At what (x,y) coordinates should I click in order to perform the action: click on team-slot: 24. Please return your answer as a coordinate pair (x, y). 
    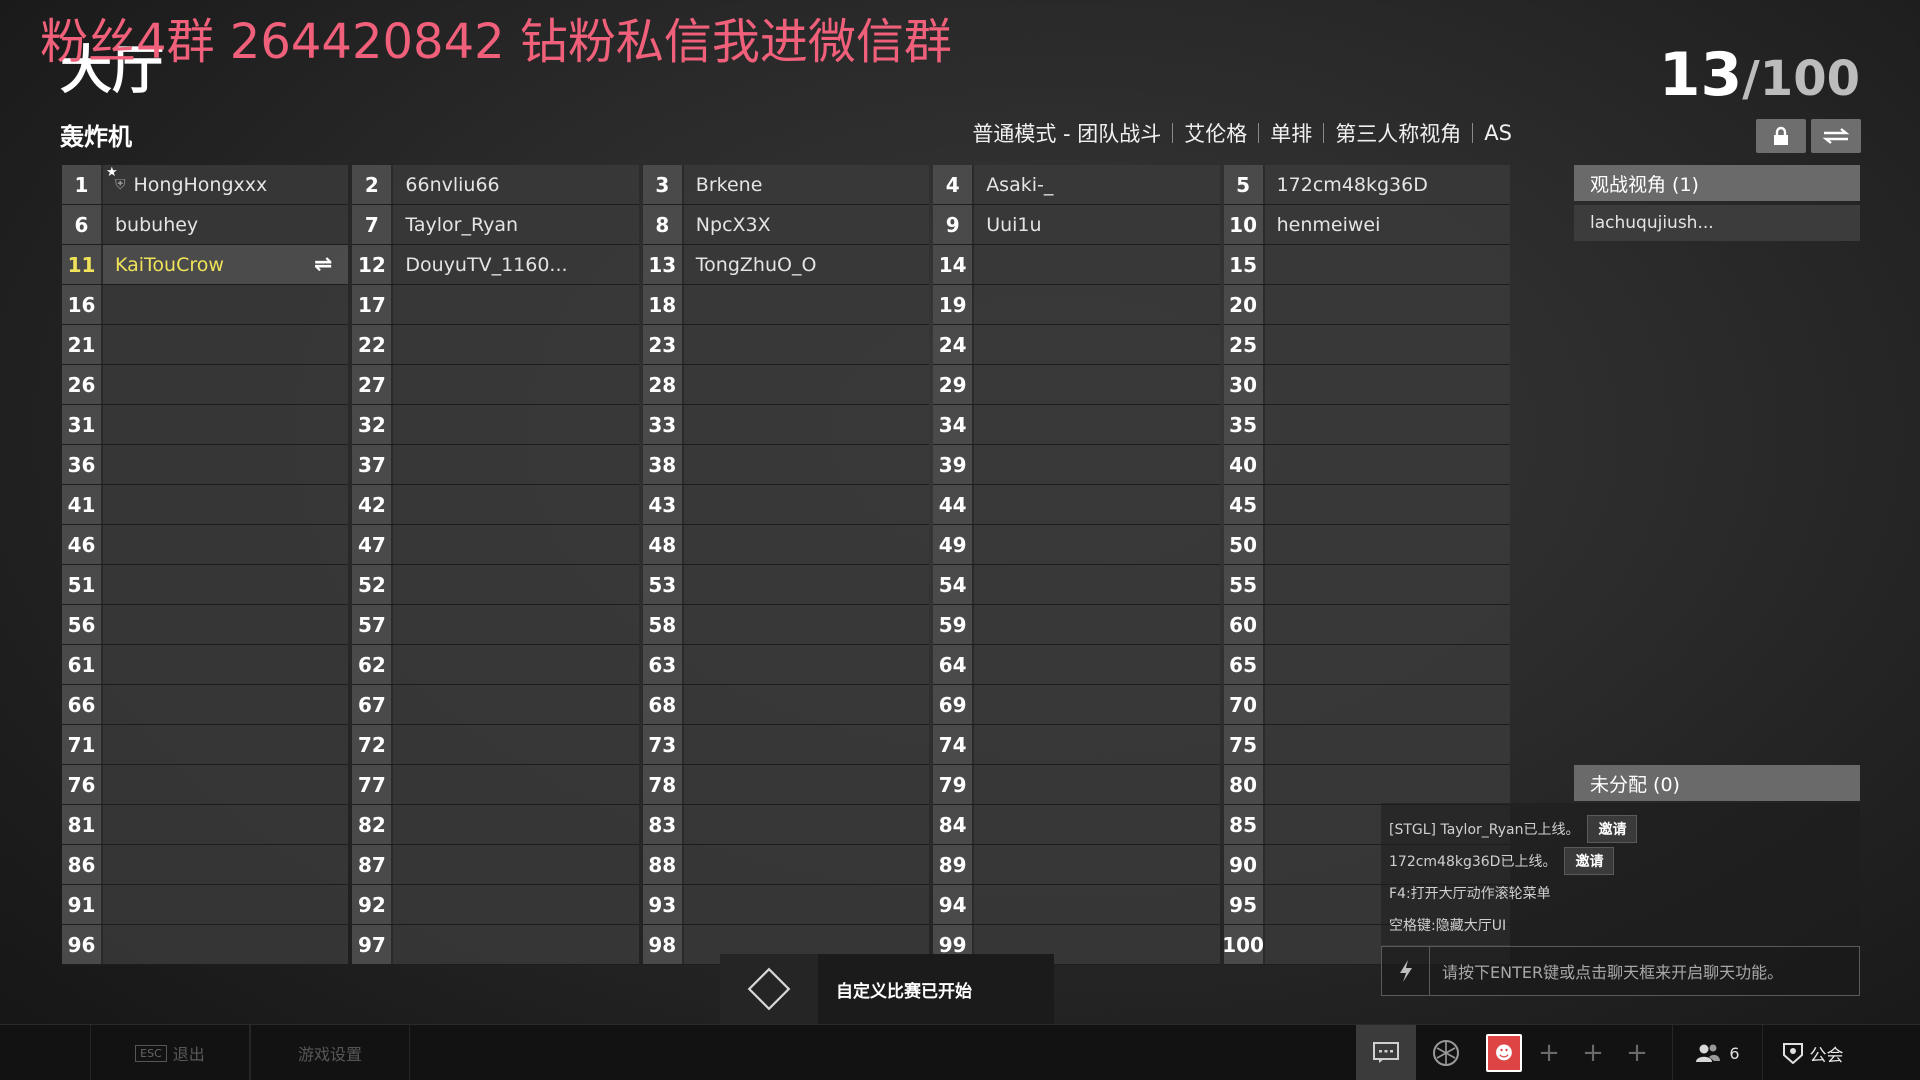
    Looking at the image, I should click on (1076, 345).